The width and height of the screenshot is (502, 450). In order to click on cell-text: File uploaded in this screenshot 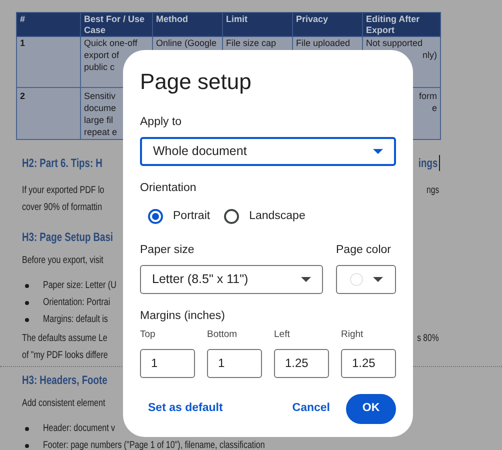, I will do `click(323, 43)`.